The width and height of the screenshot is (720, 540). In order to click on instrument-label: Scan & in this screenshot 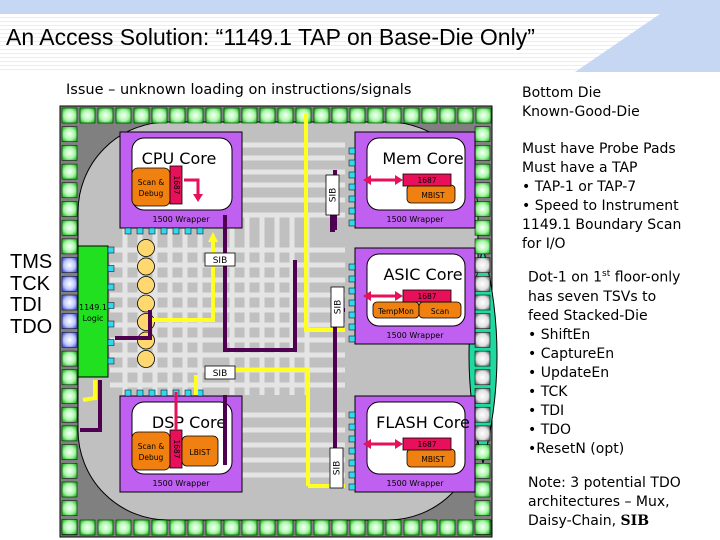, I will do `click(151, 182)`.